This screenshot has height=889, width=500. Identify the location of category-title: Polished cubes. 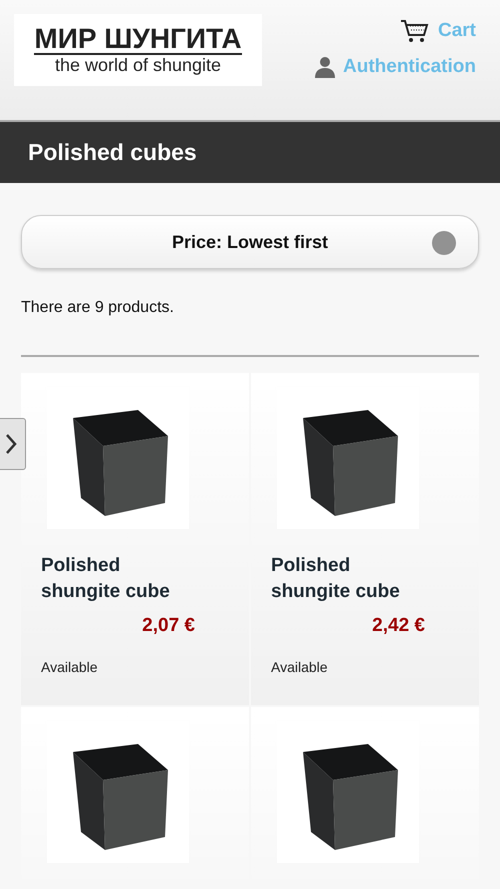
(112, 152).